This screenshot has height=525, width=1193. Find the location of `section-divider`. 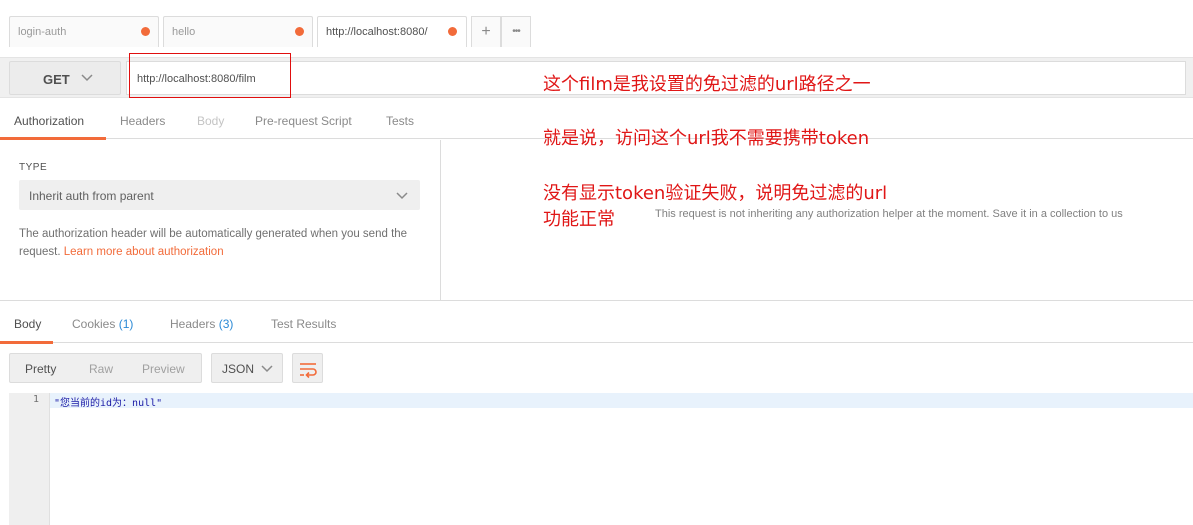

section-divider is located at coordinates (596, 300).